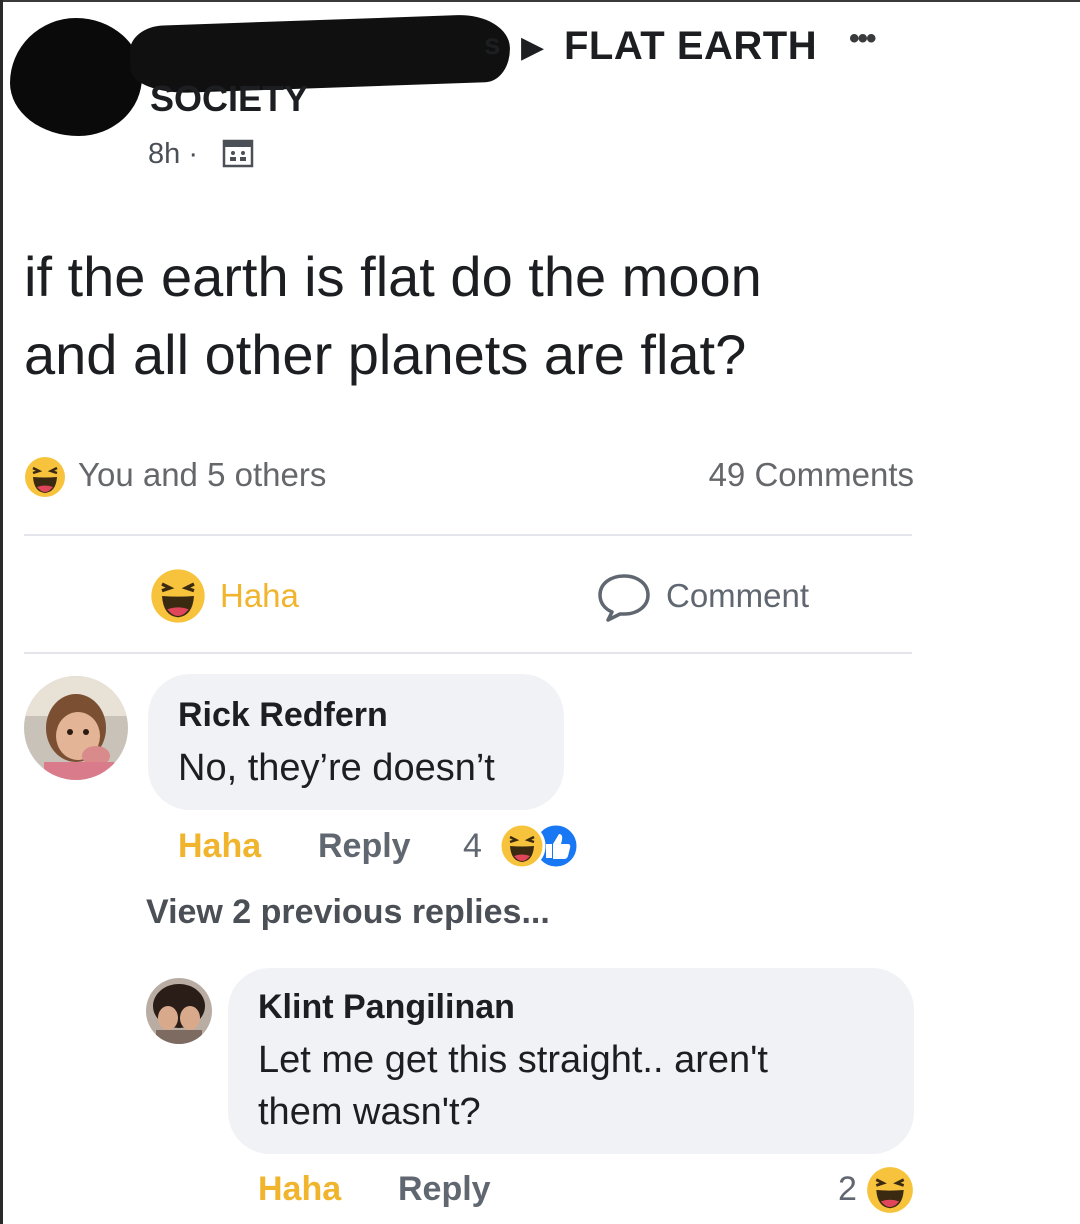 This screenshot has height=1224, width=1080. What do you see at coordinates (472, 846) in the screenshot?
I see `comment-reaction-count: 4` at bounding box center [472, 846].